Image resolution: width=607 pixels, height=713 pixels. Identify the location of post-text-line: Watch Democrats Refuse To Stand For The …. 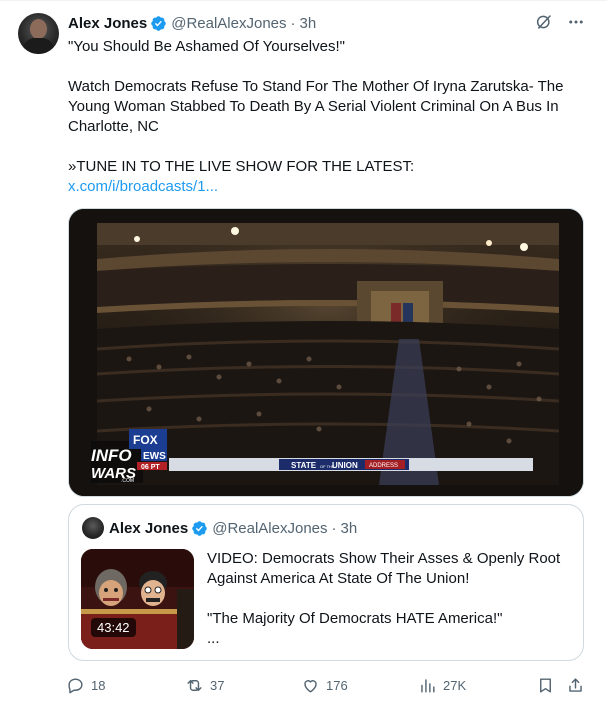
(316, 106).